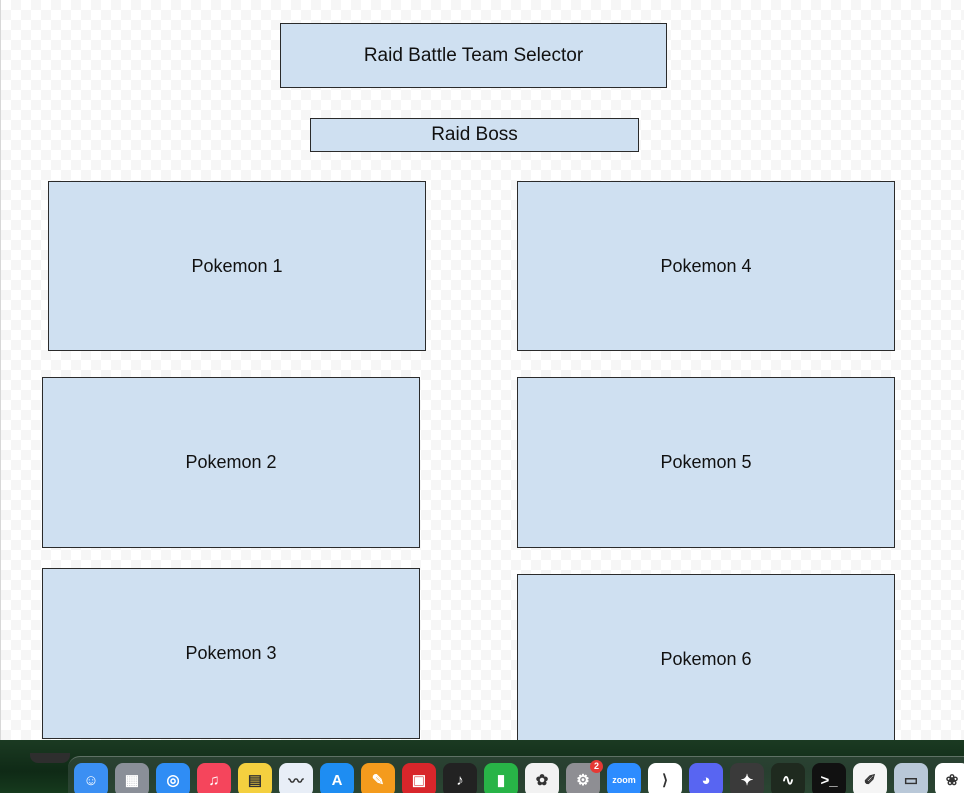  I want to click on pokemon-label: Pokemon 1, so click(237, 265).